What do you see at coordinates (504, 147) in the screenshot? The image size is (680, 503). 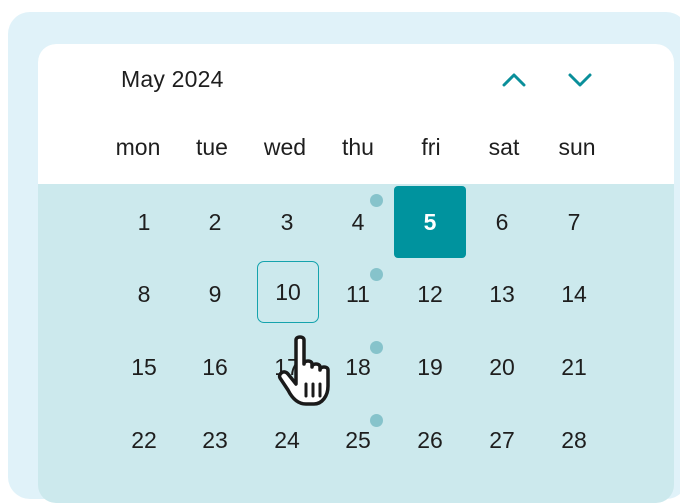 I see `weekday-sat: sat` at bounding box center [504, 147].